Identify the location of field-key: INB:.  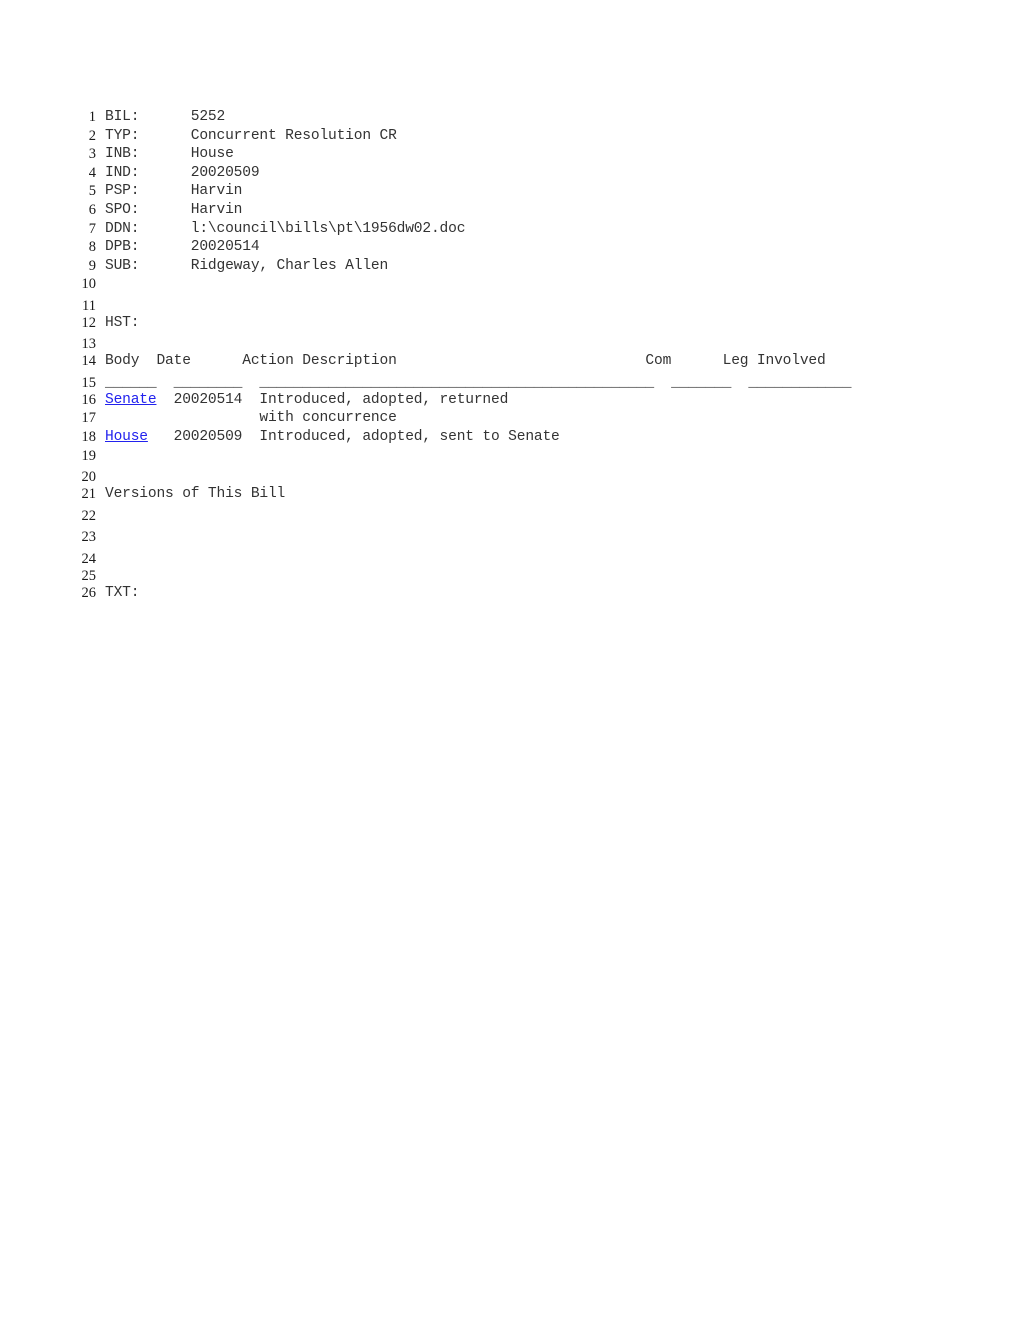
(122, 154).